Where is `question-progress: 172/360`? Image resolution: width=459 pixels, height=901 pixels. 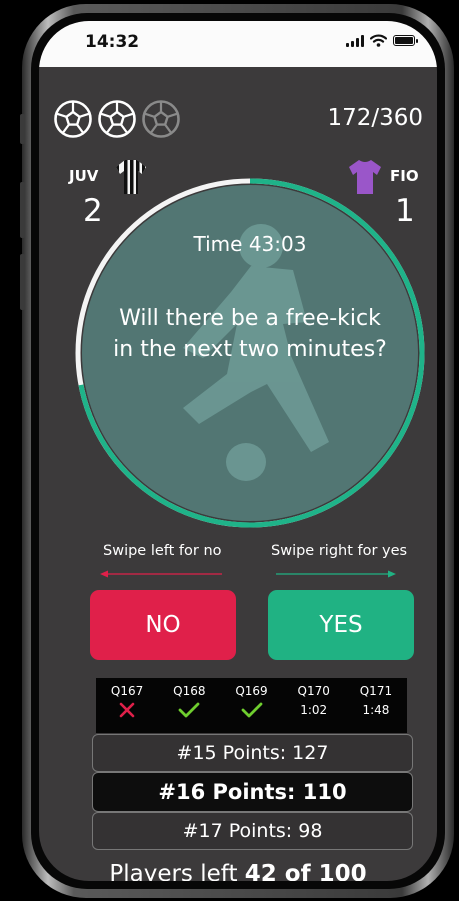 question-progress: 172/360 is located at coordinates (375, 118).